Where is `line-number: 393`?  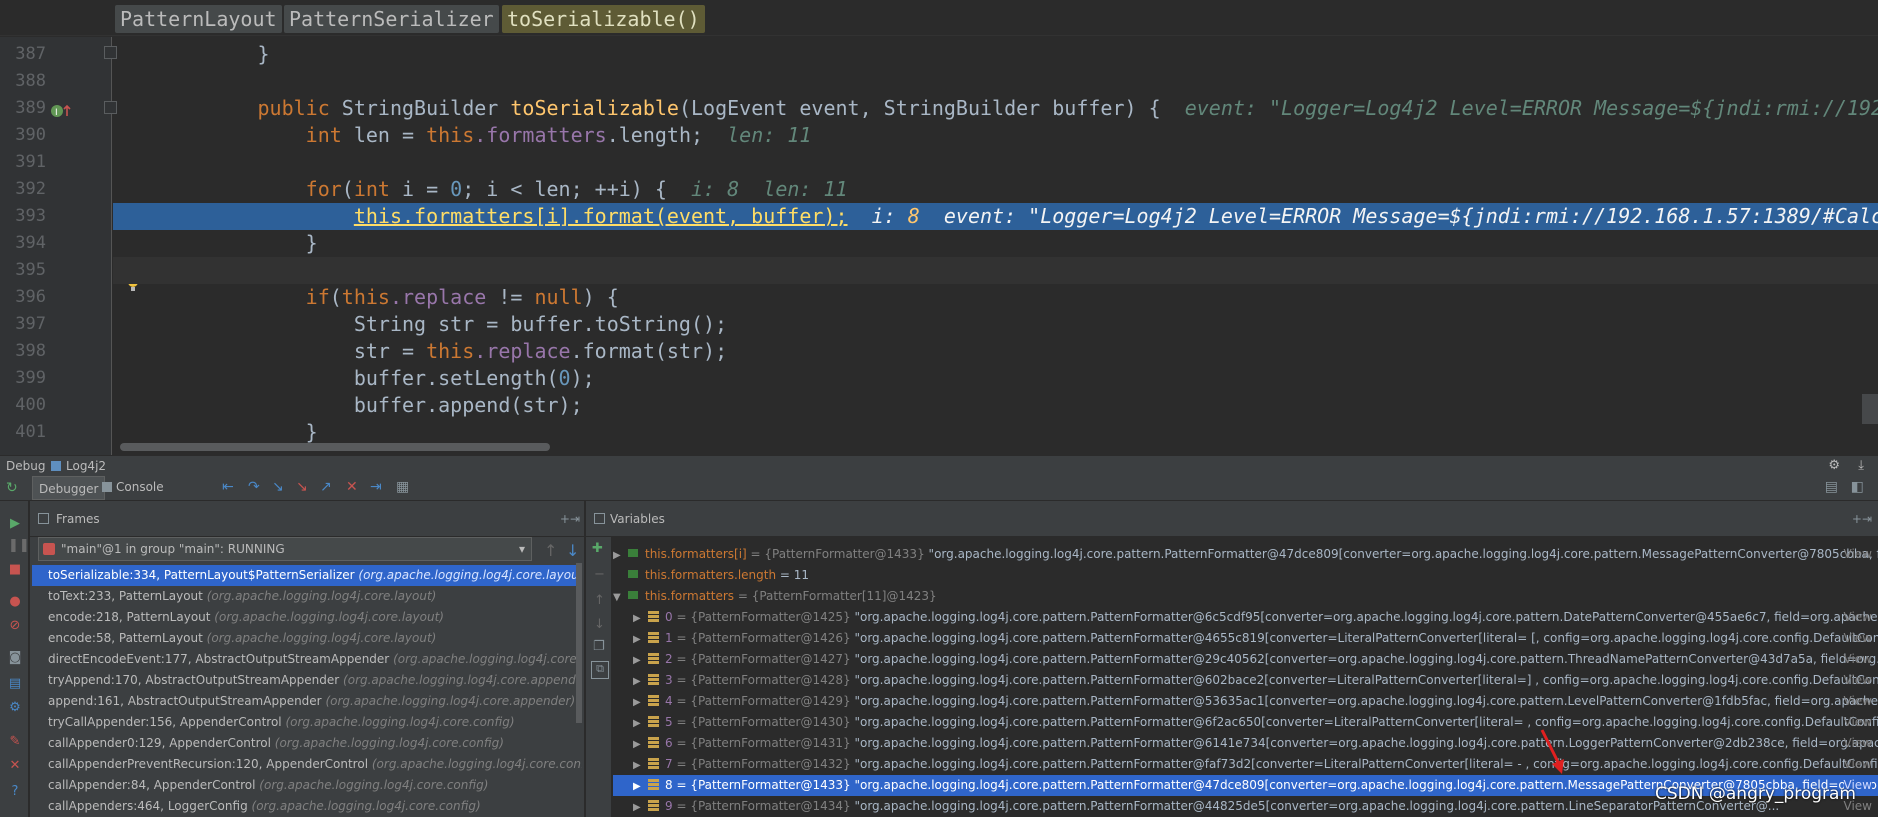 line-number: 393 is located at coordinates (30, 216).